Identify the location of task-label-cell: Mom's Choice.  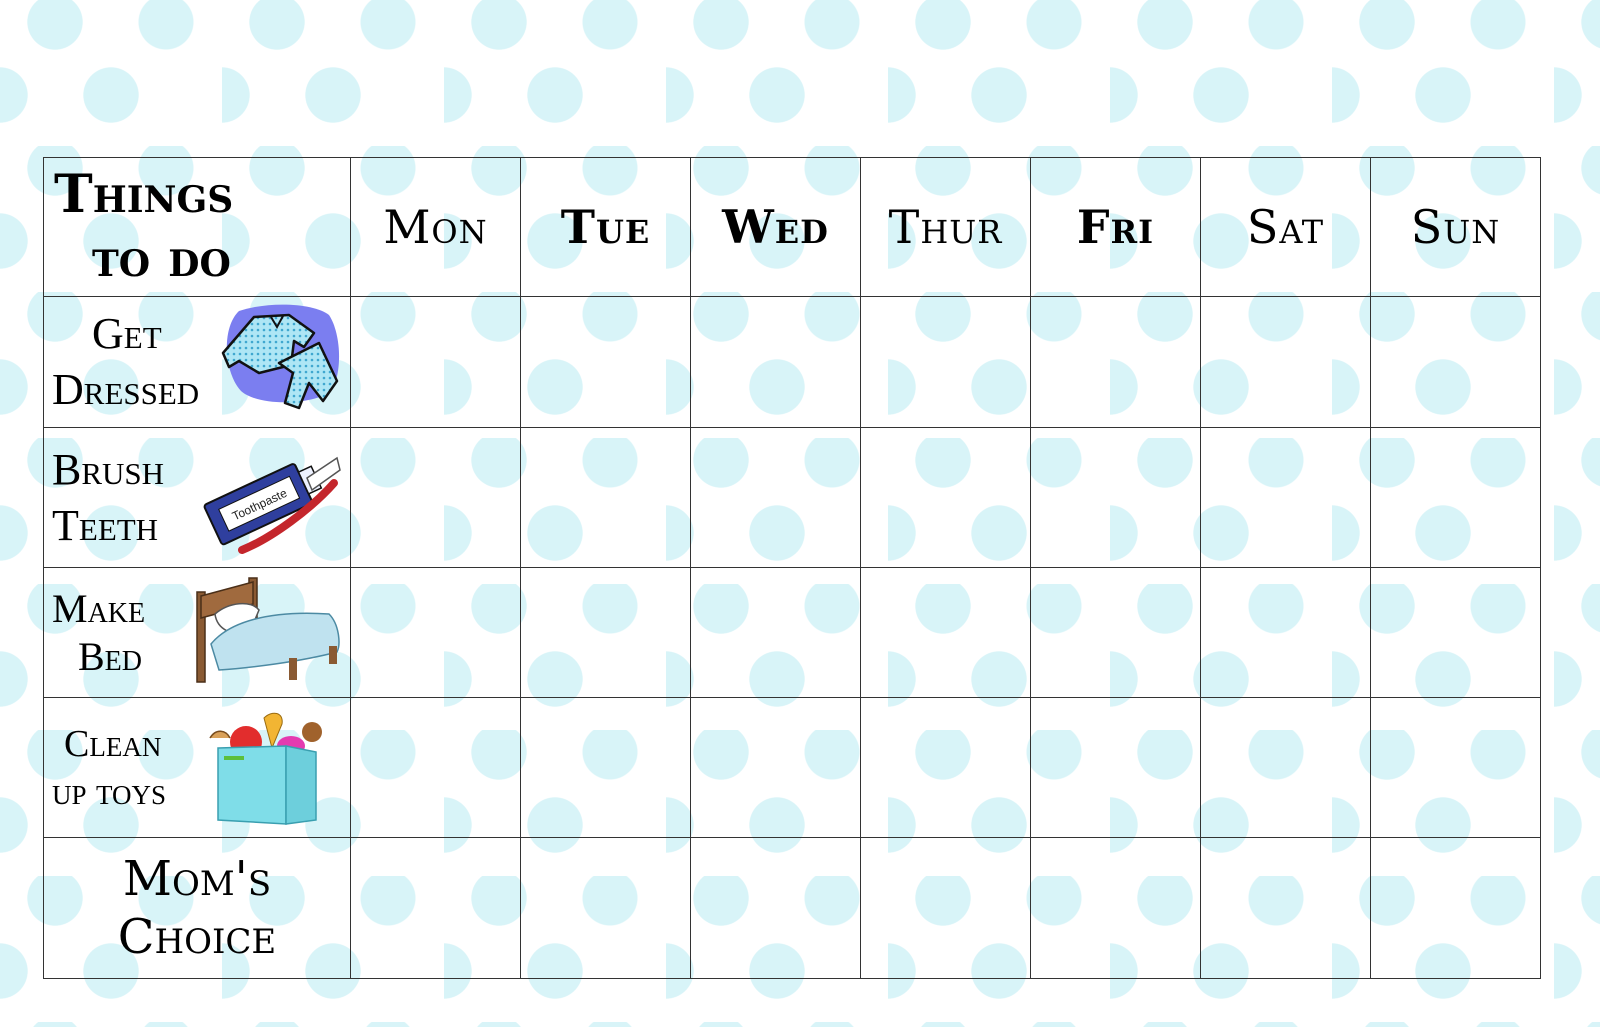
(197, 908).